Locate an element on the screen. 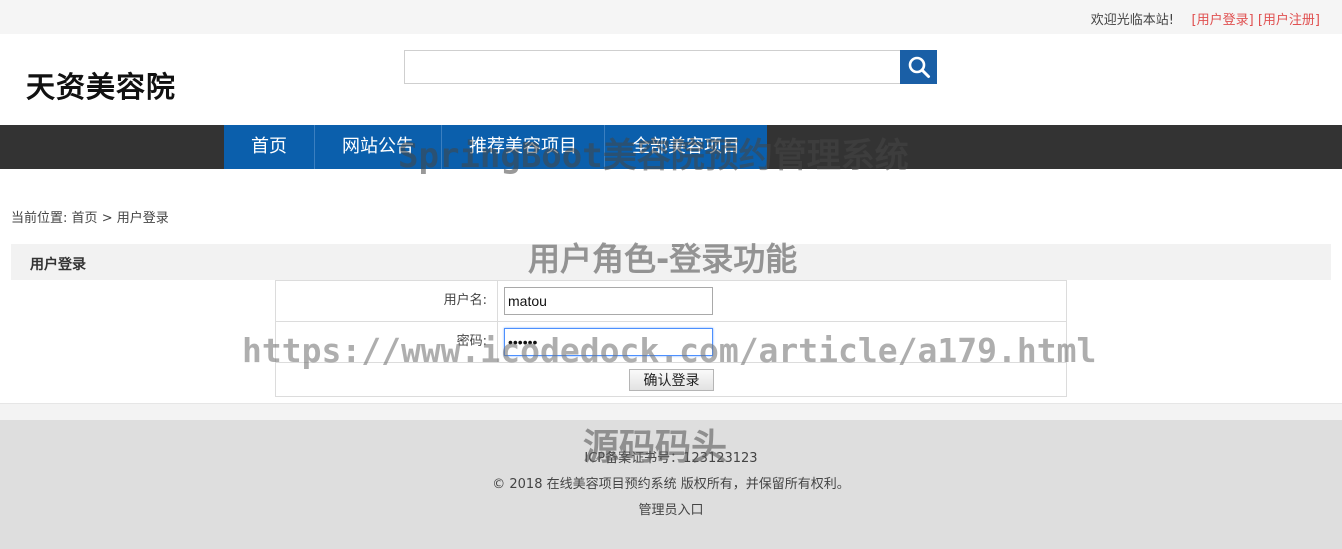 The image size is (1342, 549). username-input is located at coordinates (608, 301).